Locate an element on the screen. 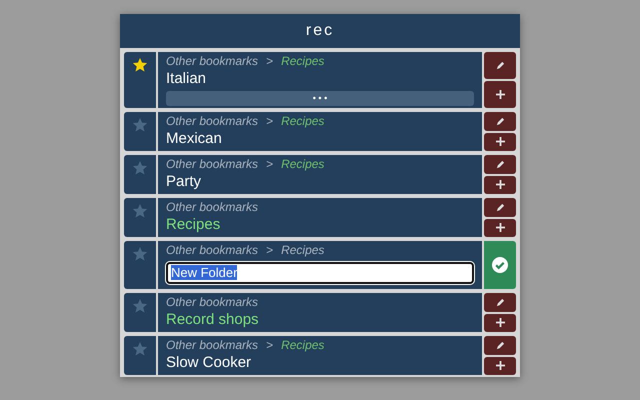 The height and width of the screenshot is (400, 640). folder-title: Recipes is located at coordinates (320, 225).